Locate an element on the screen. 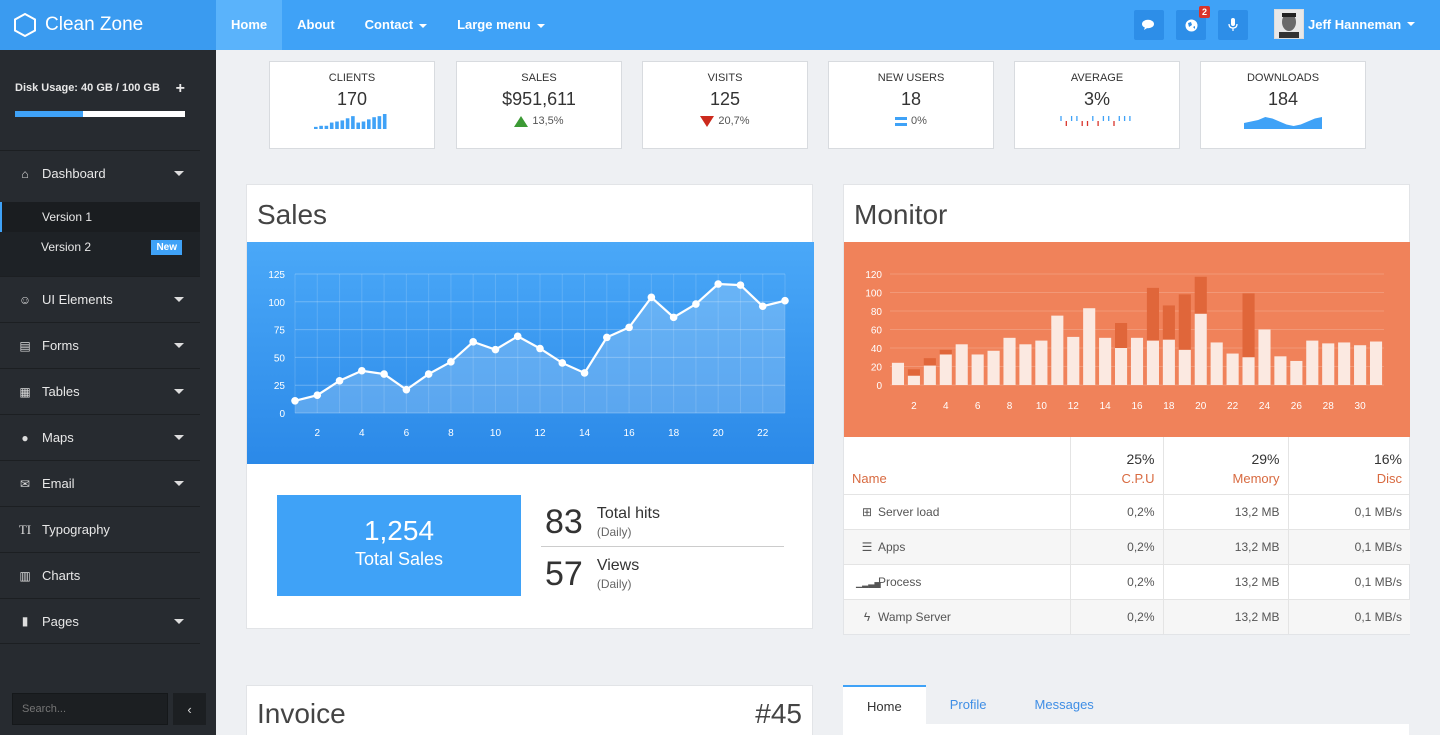  nav-home: Home is located at coordinates (249, 25).